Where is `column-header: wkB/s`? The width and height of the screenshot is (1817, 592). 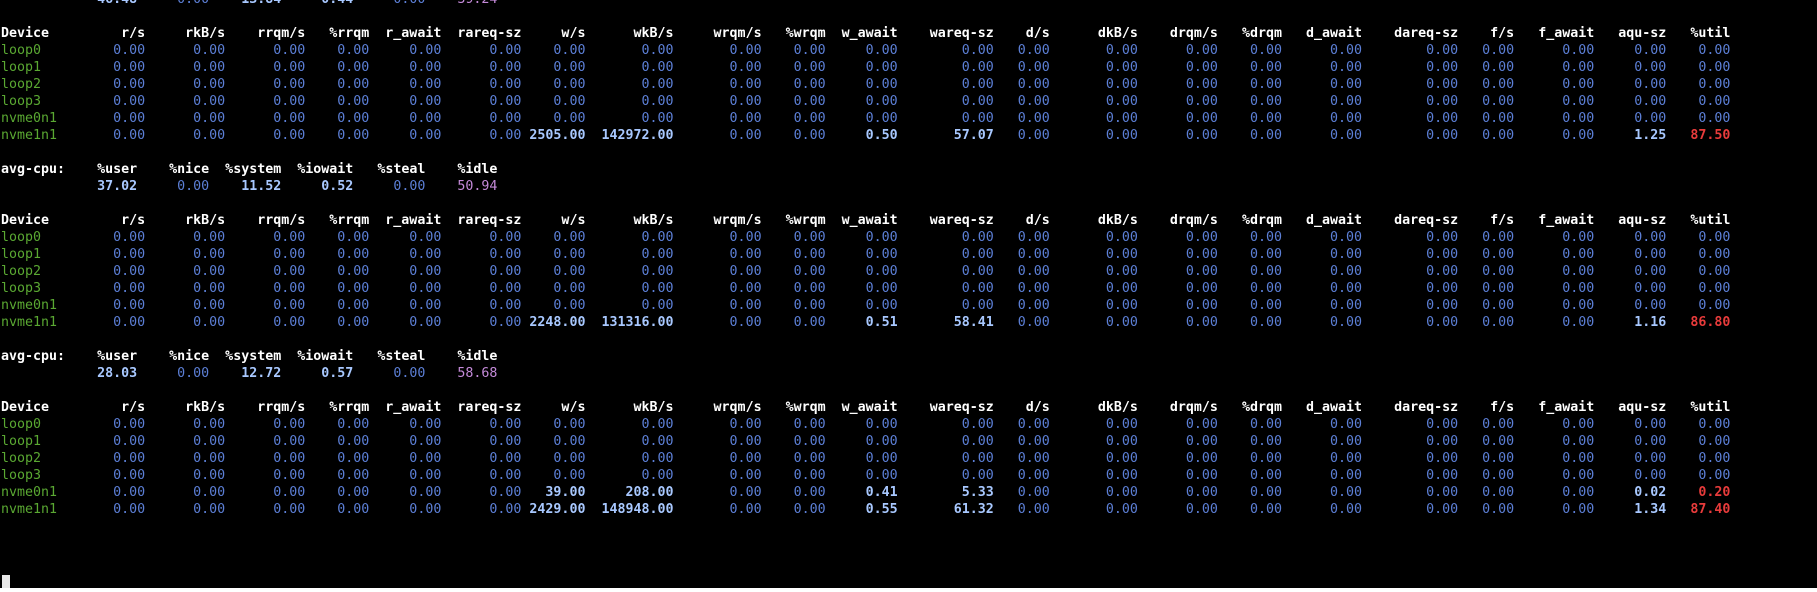 column-header: wkB/s is located at coordinates (629, 33).